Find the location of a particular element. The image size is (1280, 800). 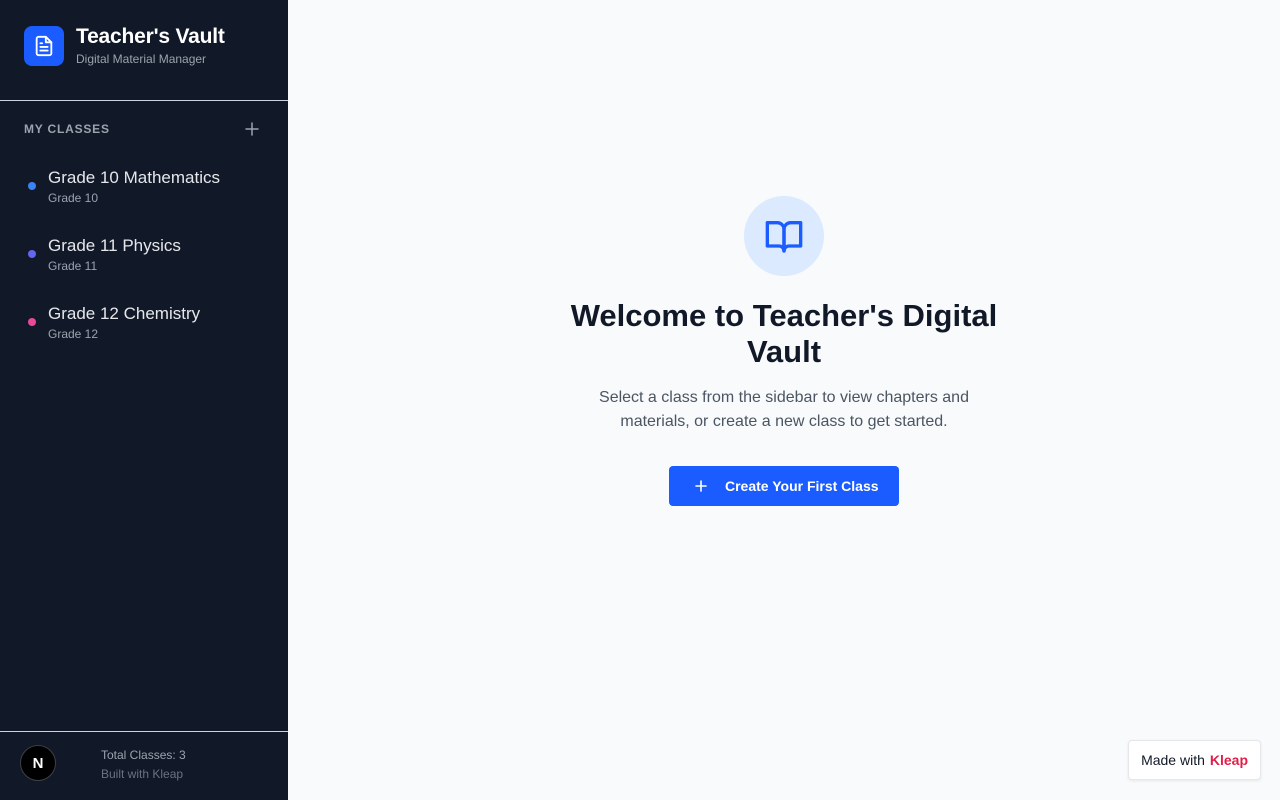

brand-header: Teacher's Vault Digital Material Manager is located at coordinates (144, 50).